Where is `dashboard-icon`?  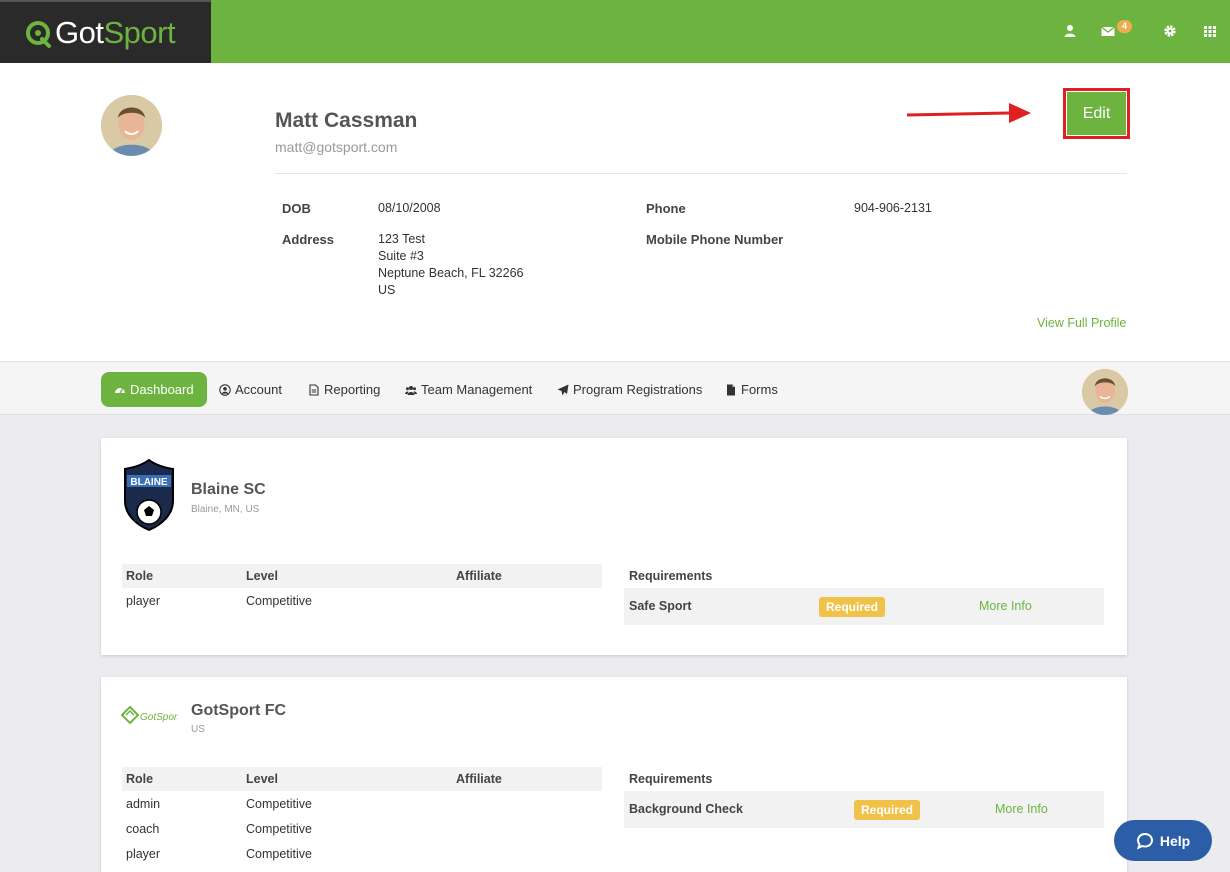 dashboard-icon is located at coordinates (120, 390).